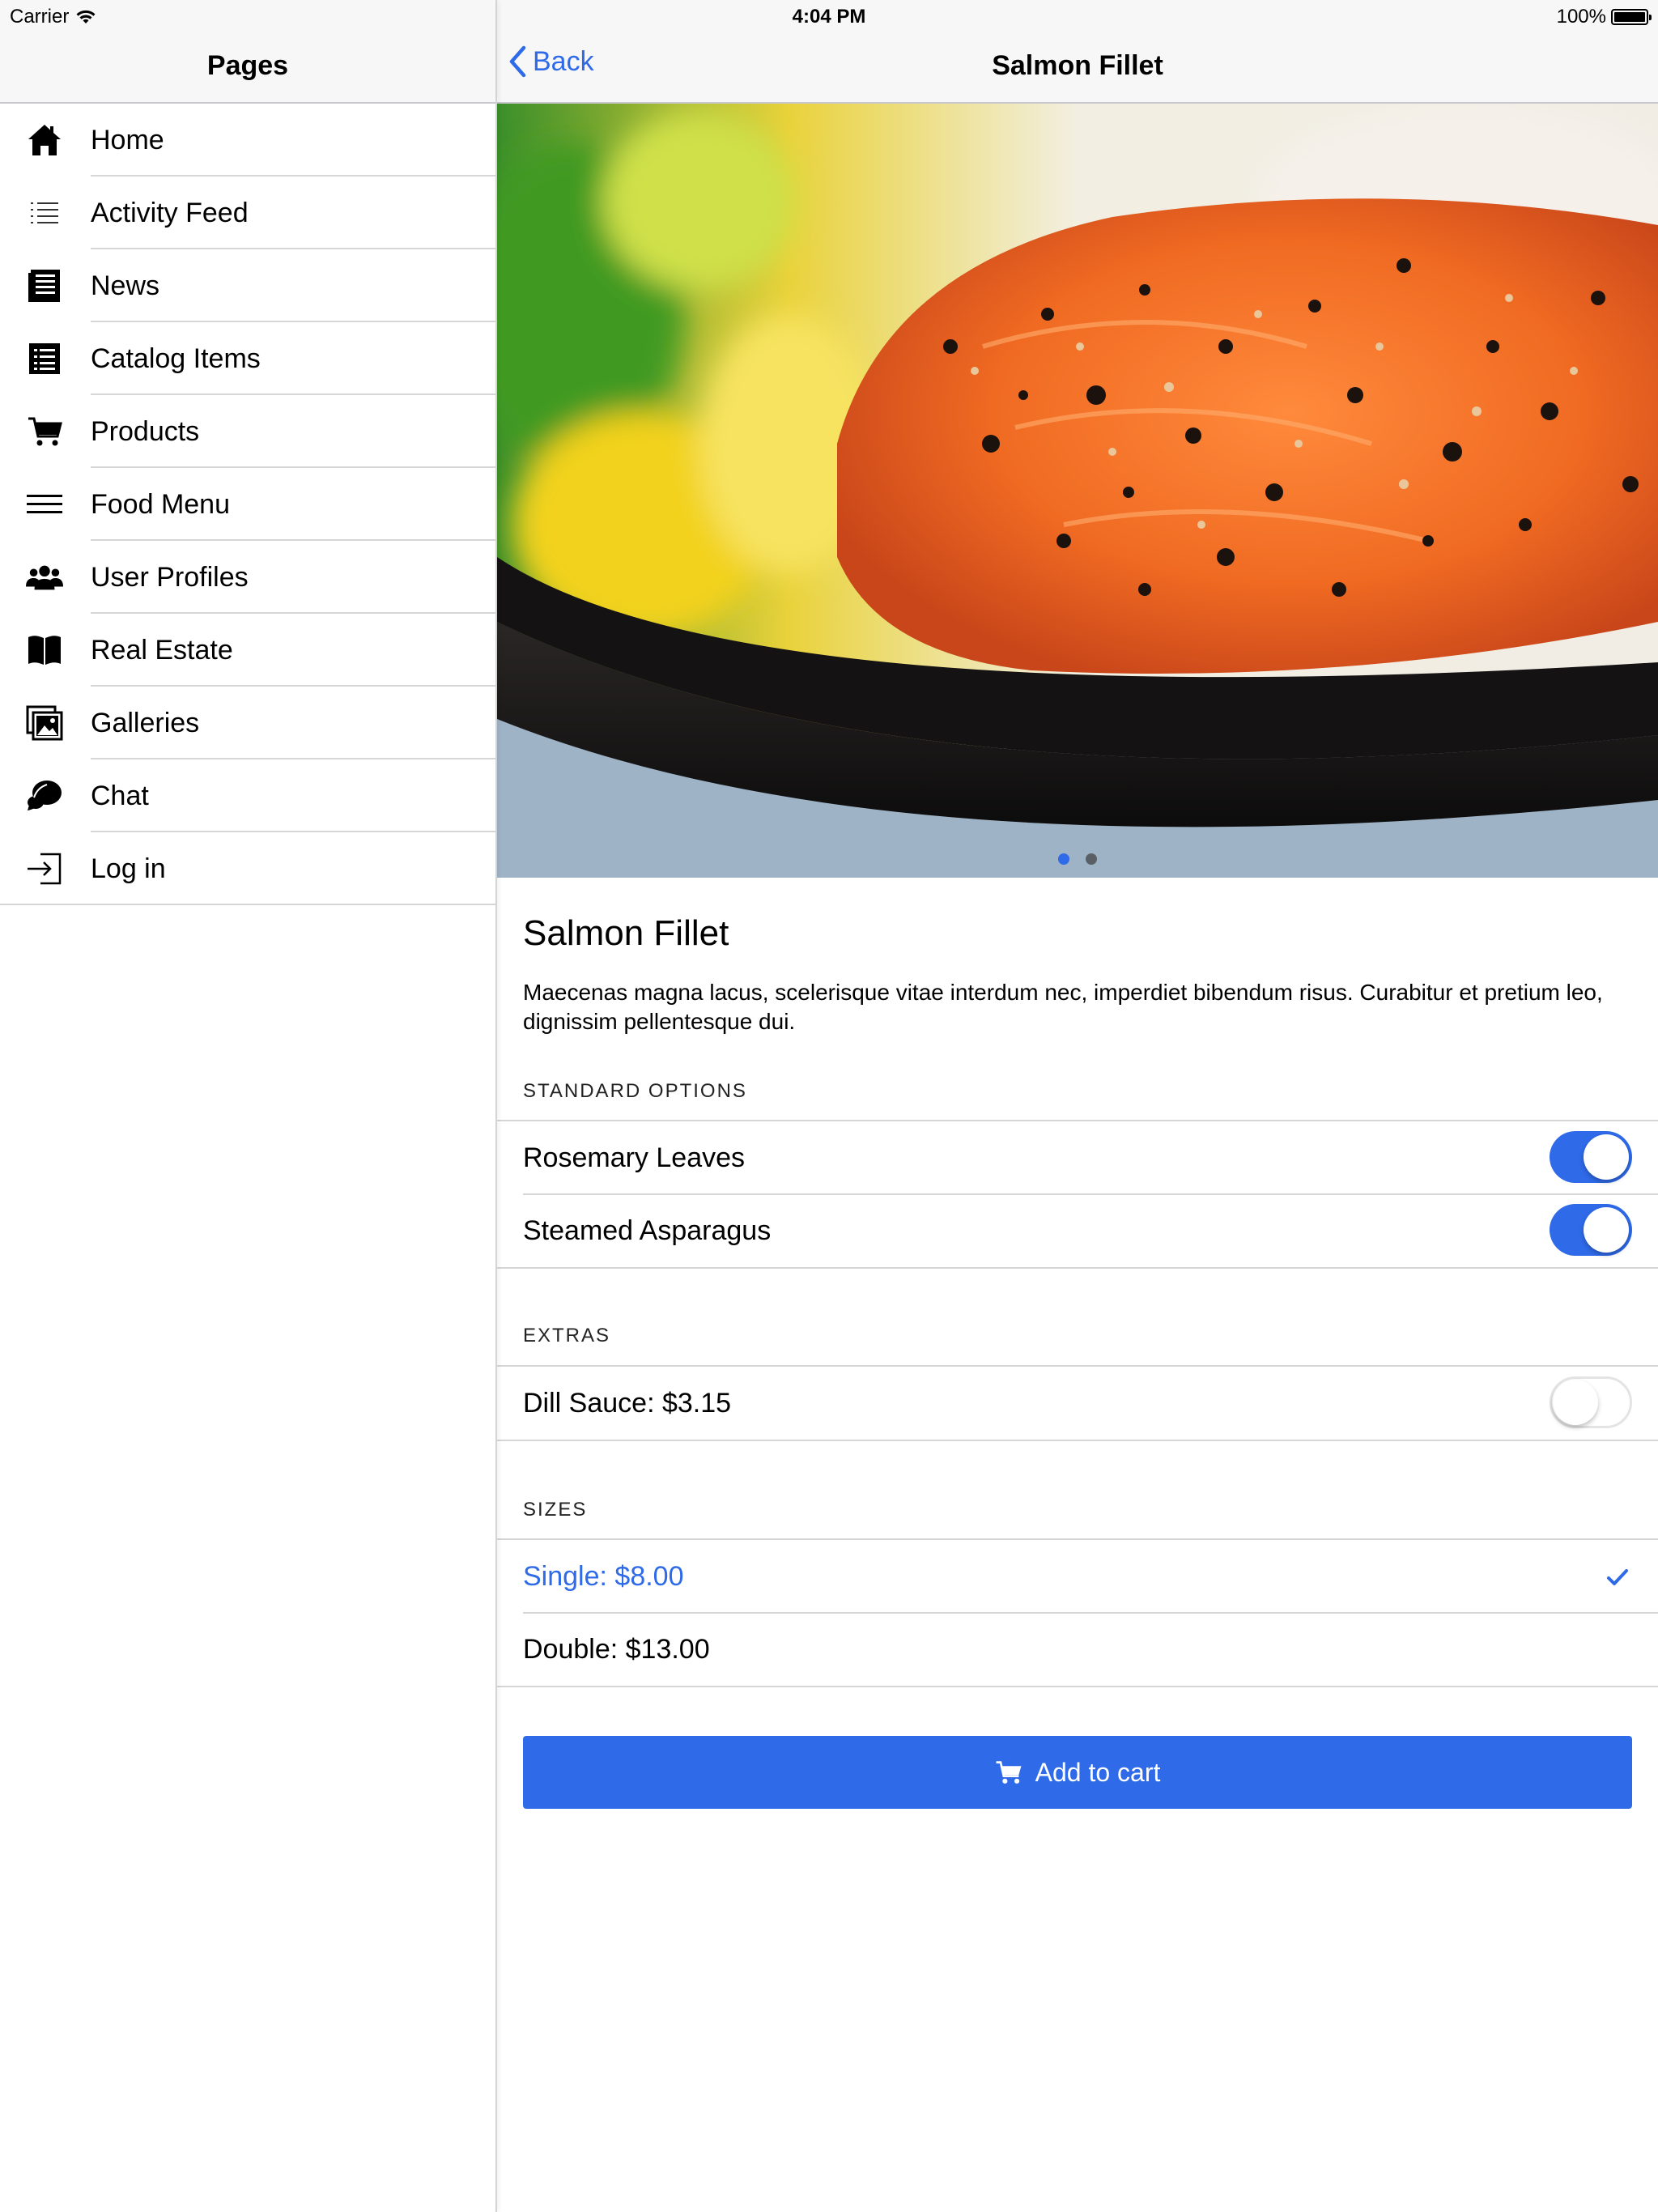  I want to click on sidebar-item-user-profiles: User Profiles, so click(247, 577).